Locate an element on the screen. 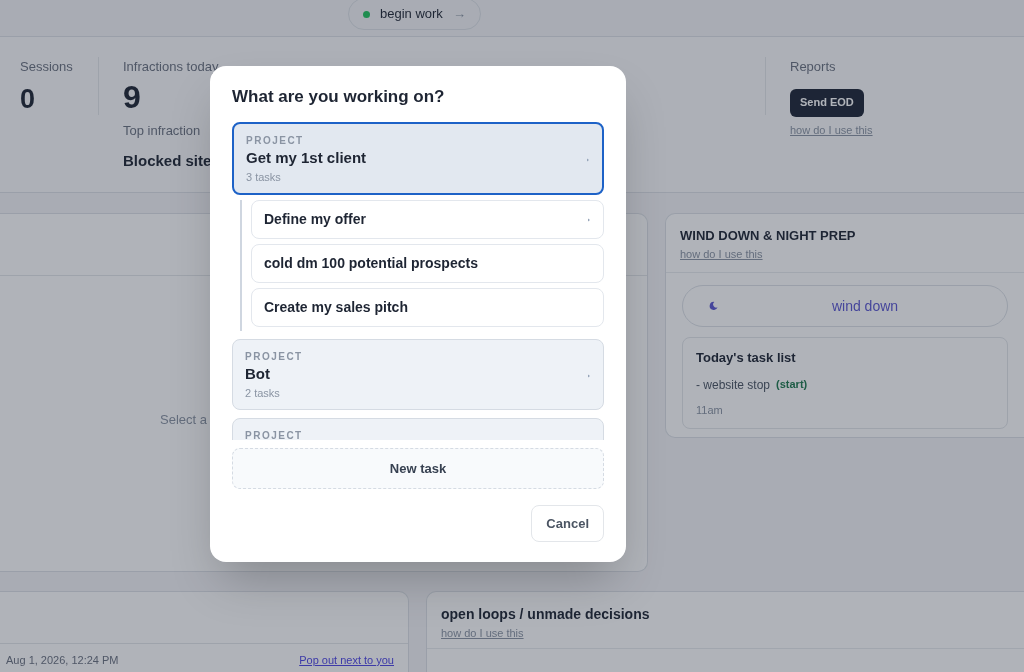  new-task-button: New task is located at coordinates (418, 468).